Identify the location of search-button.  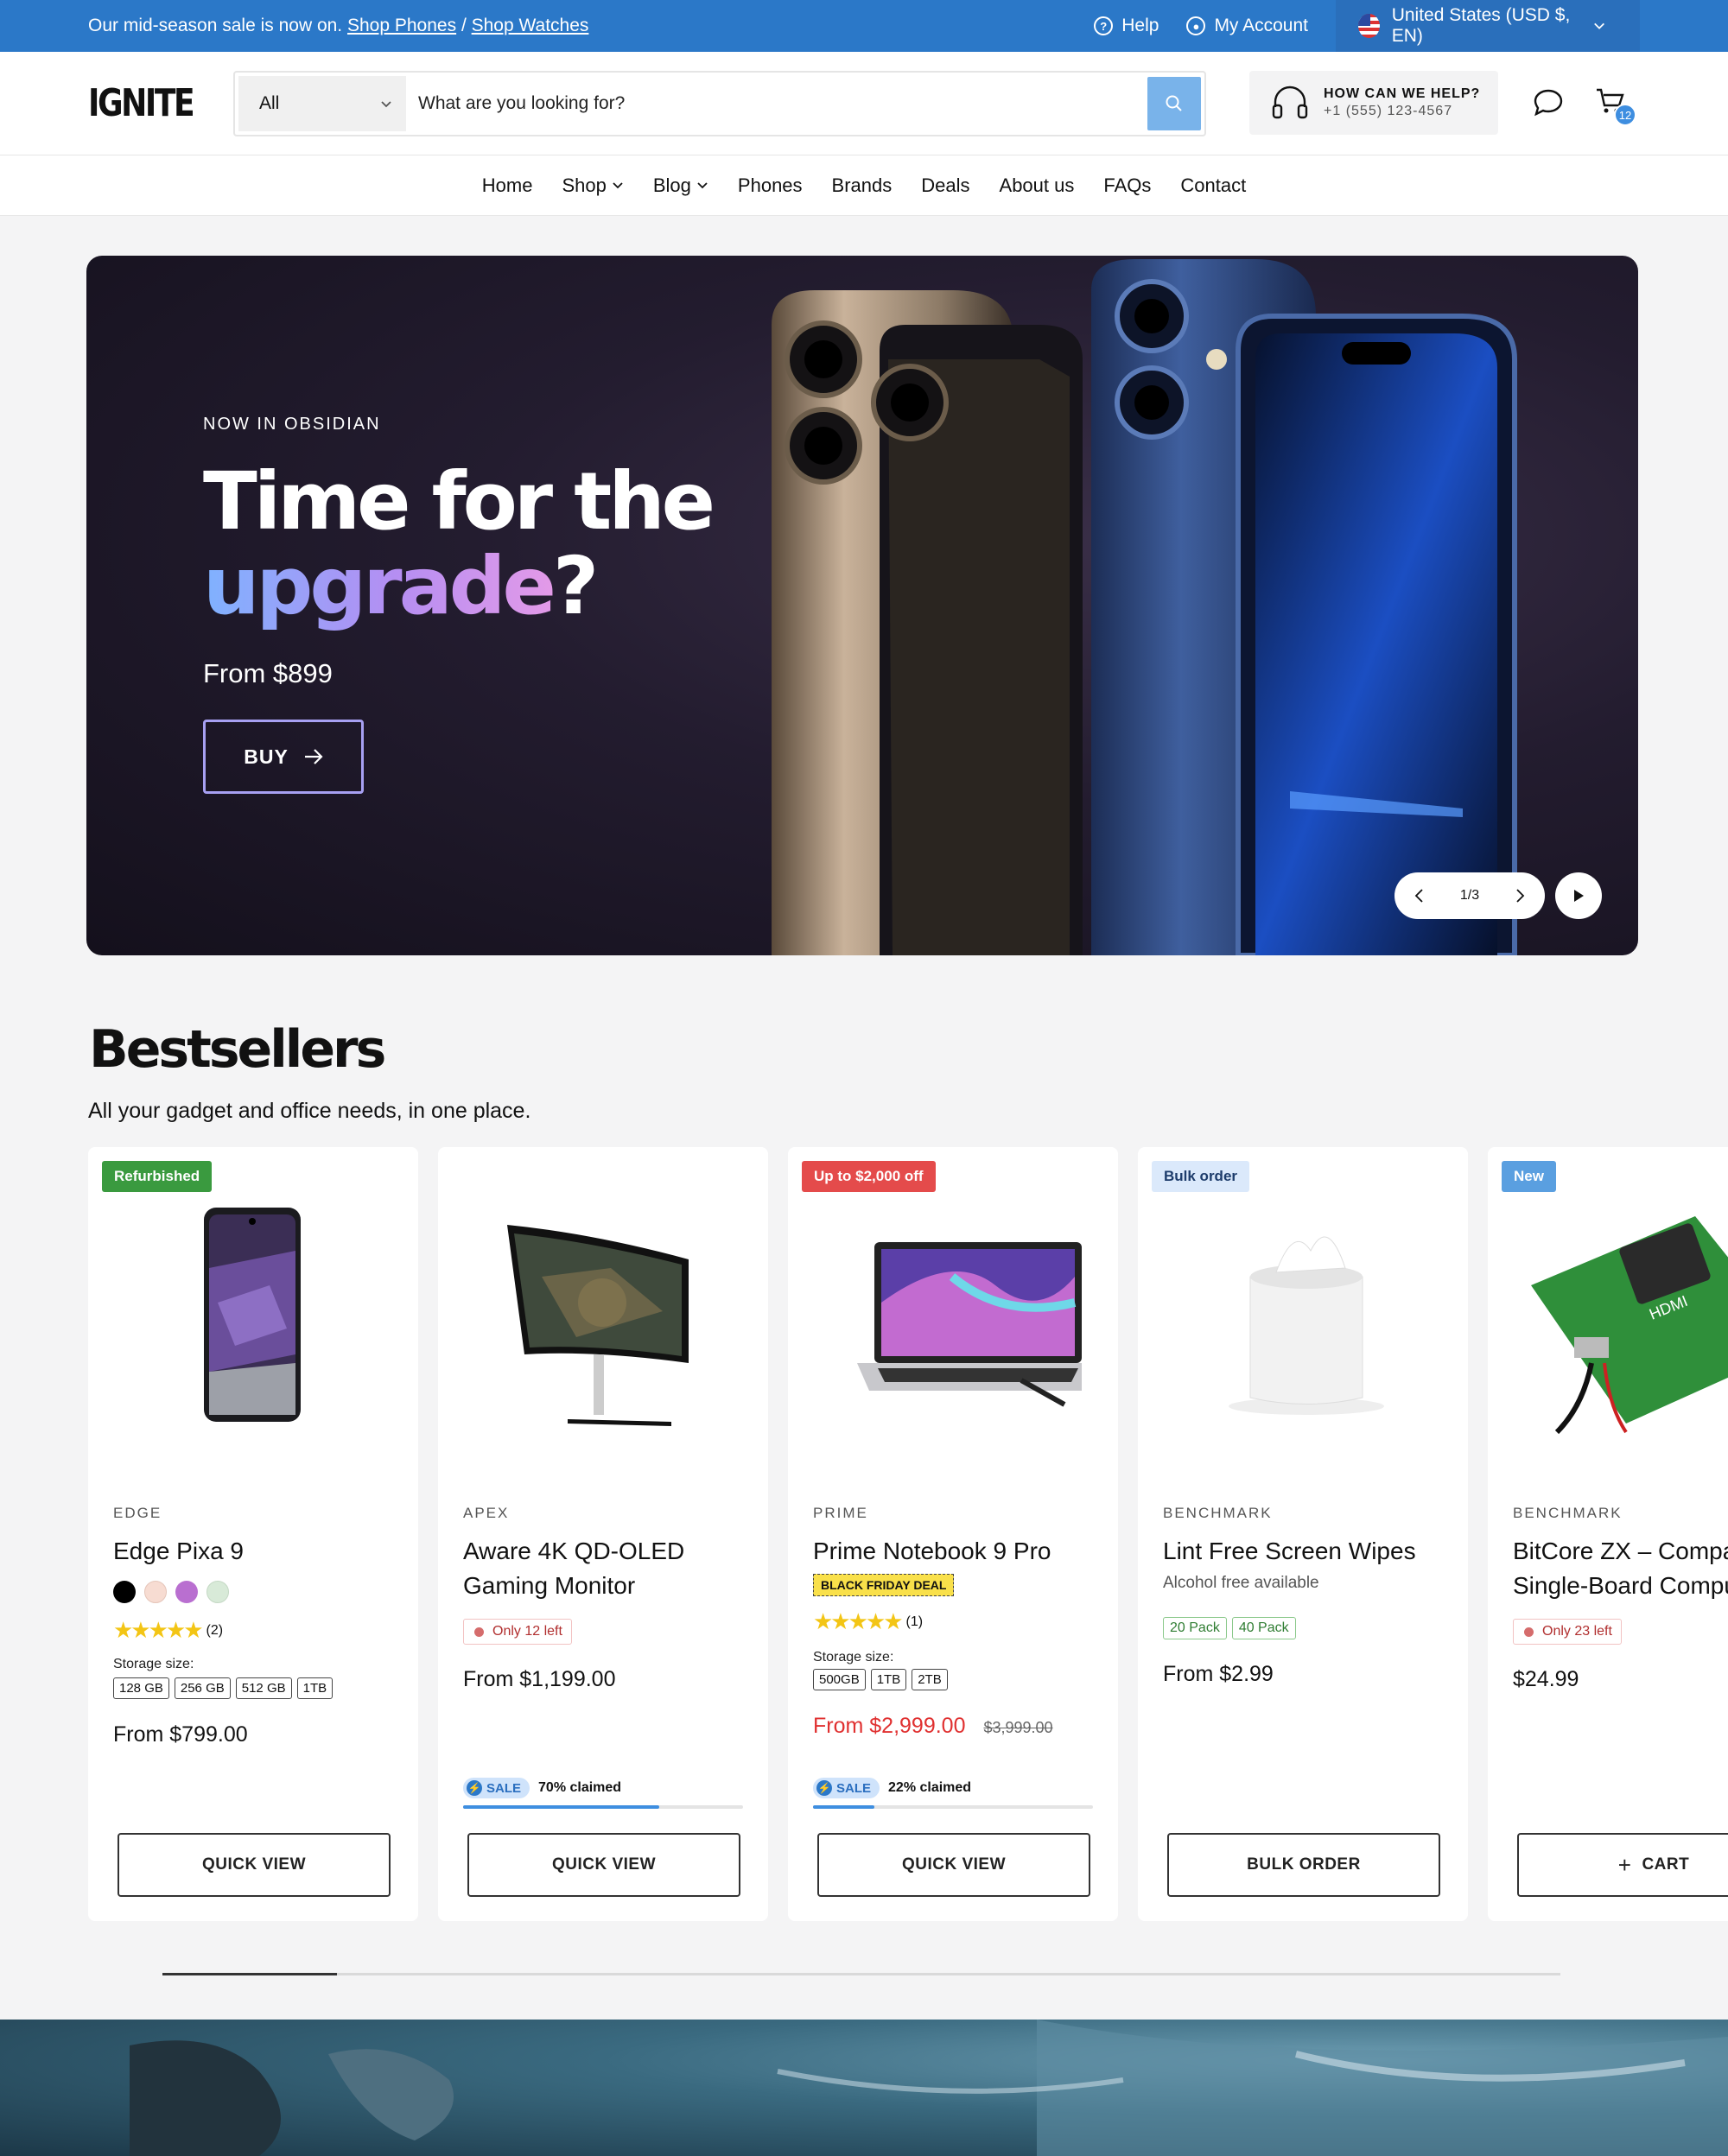
(1174, 103).